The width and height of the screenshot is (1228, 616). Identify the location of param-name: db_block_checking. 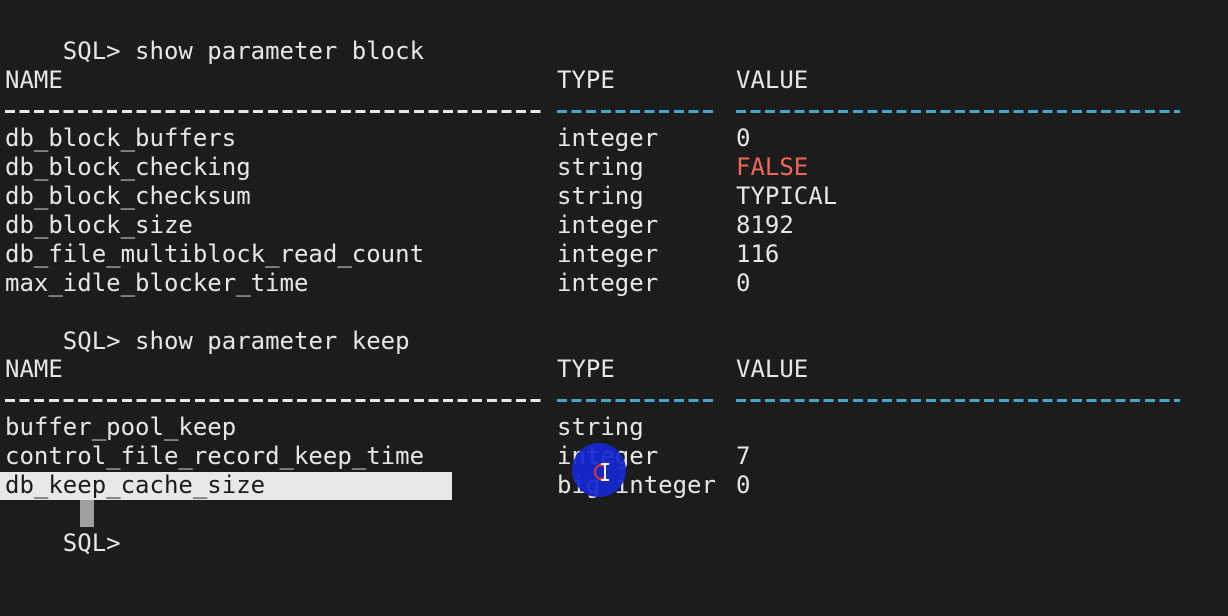
(128, 167).